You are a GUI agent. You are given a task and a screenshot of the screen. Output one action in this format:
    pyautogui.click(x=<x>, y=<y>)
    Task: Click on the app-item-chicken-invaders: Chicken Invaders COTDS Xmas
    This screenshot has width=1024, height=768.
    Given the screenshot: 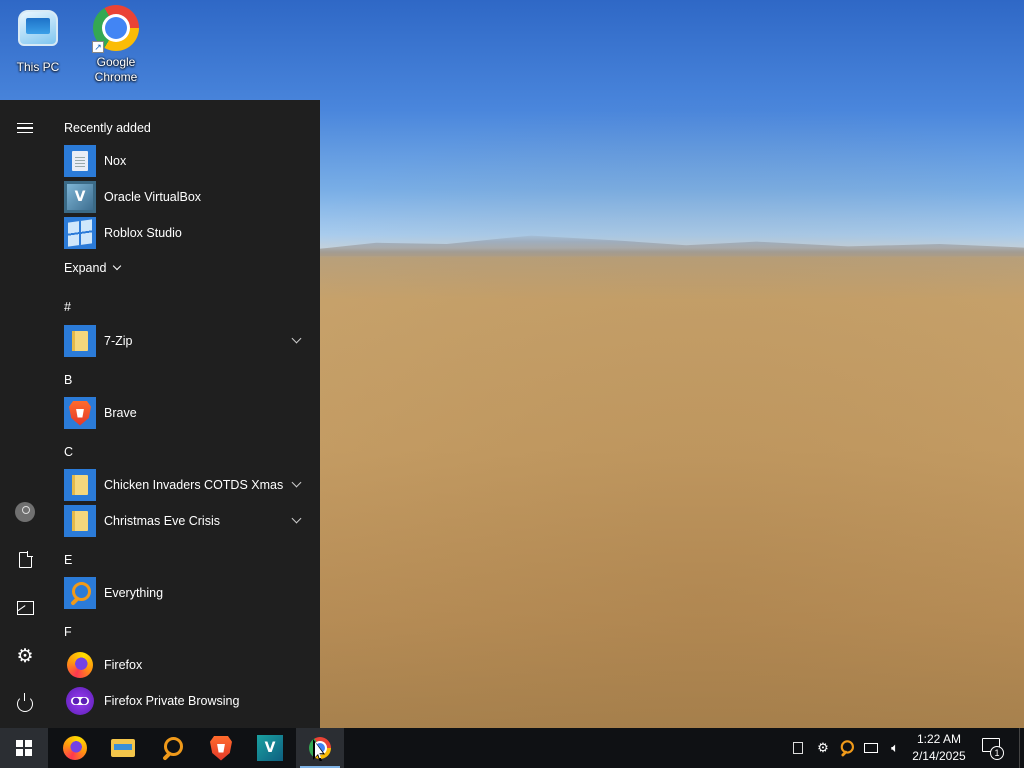 What is the action you would take?
    pyautogui.click(x=186, y=485)
    